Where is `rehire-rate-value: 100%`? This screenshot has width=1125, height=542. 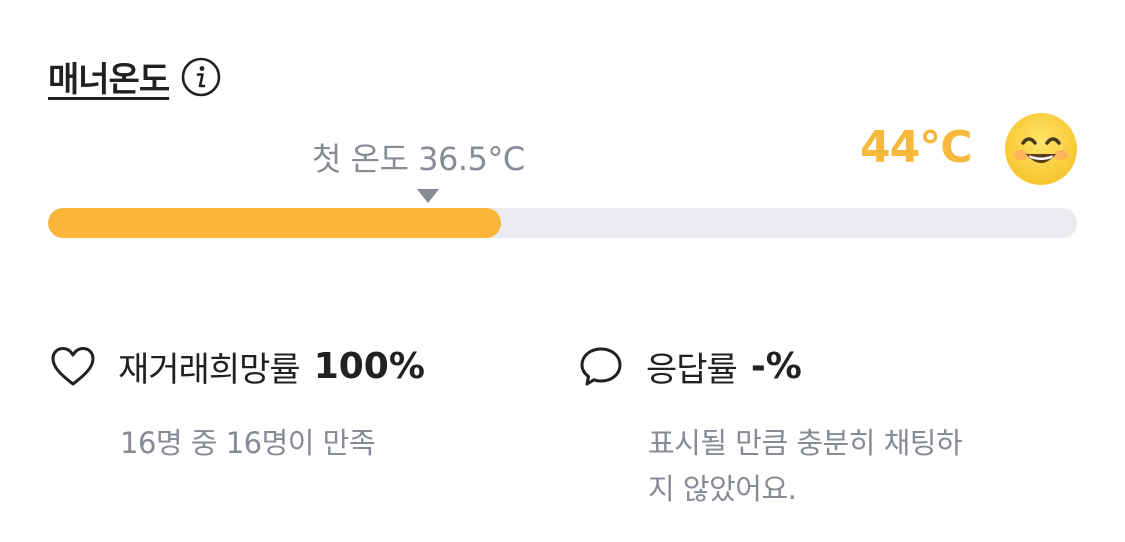
rehire-rate-value: 100% is located at coordinates (369, 366).